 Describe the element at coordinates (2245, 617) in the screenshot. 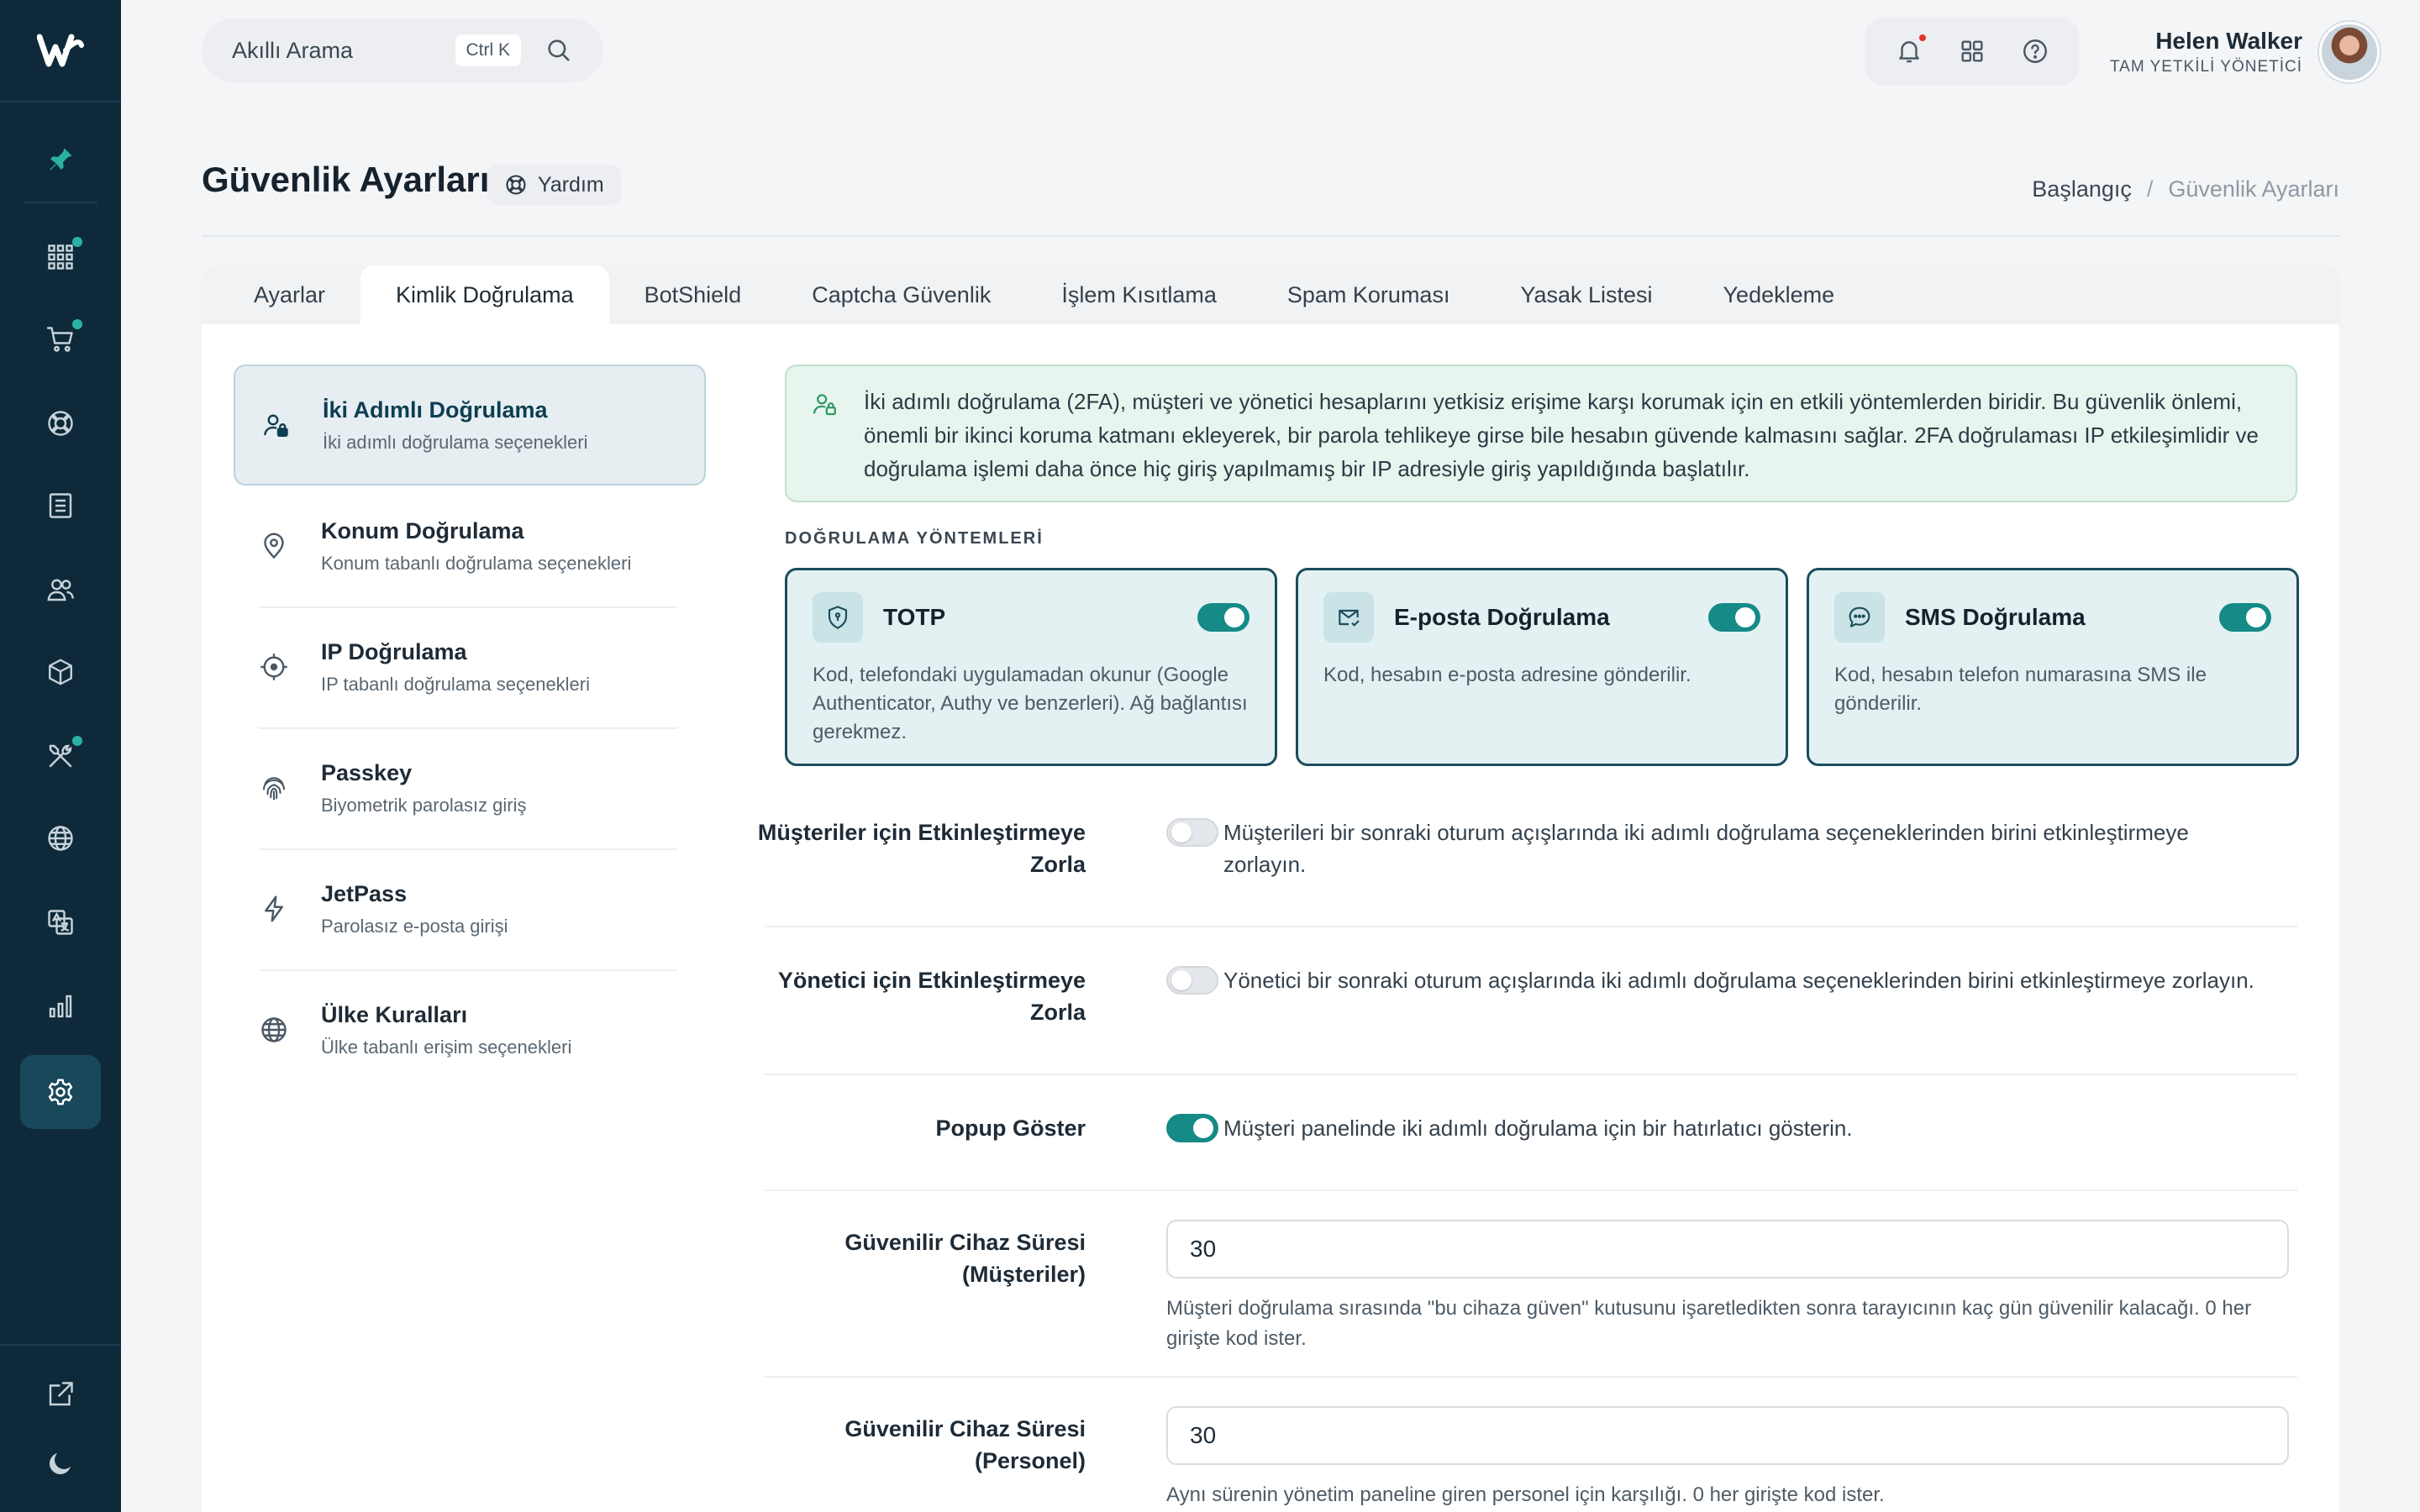

I see `sms-toggle` at that location.